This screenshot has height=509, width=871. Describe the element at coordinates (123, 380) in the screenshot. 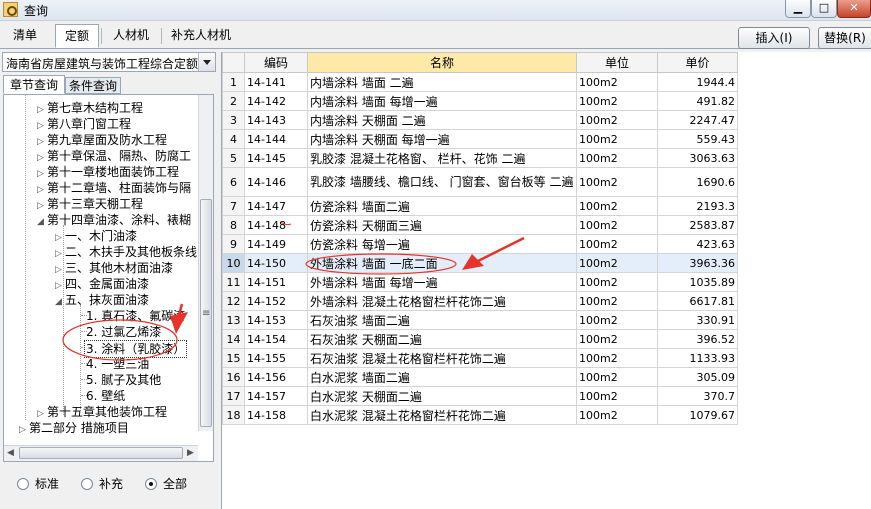

I see `tree-leaf: 5. 腻子及其他` at that location.